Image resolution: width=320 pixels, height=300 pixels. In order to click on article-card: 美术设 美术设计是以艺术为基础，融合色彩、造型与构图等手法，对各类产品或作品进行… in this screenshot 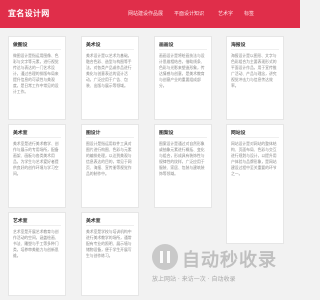, I will do `click(110, 78)`.